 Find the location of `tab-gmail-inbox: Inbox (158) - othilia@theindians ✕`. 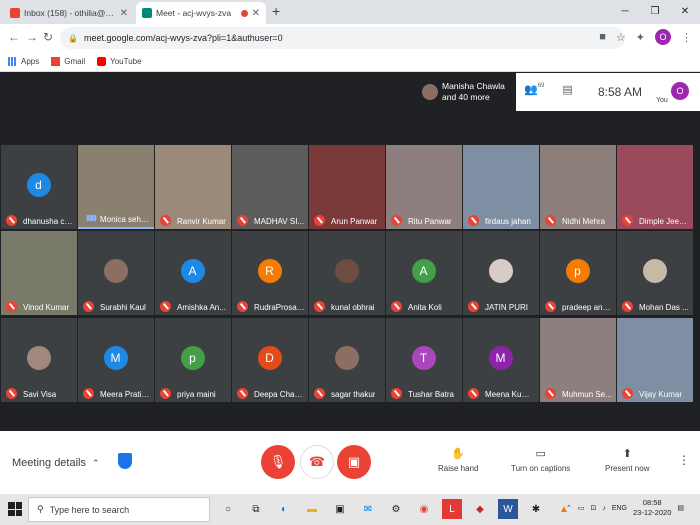

tab-gmail-inbox: Inbox (158) - othilia@theindians ✕ is located at coordinates (69, 13).